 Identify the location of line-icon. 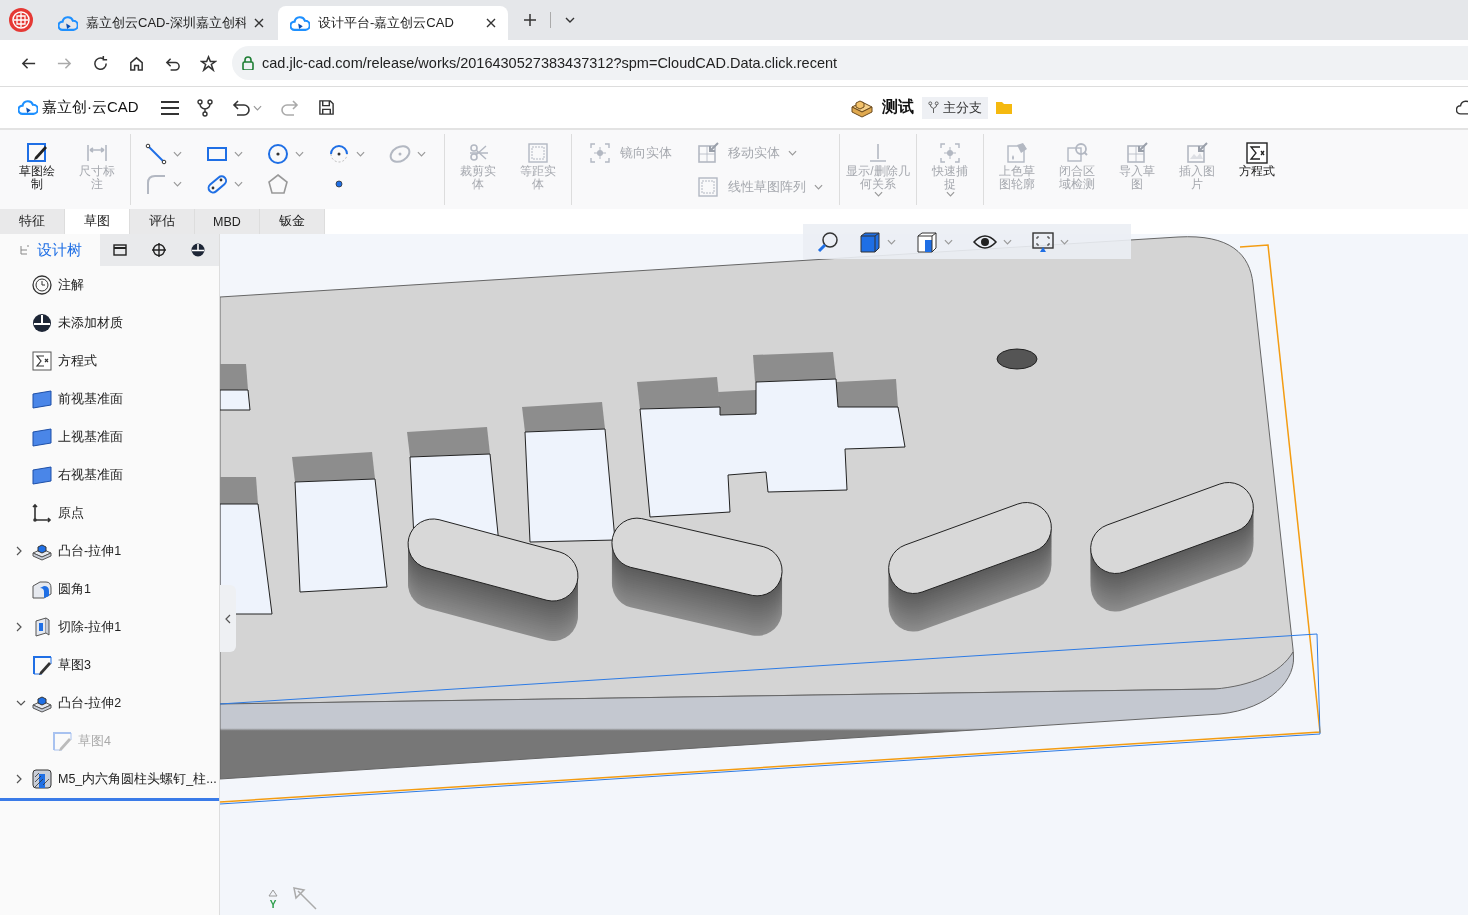
(156, 154).